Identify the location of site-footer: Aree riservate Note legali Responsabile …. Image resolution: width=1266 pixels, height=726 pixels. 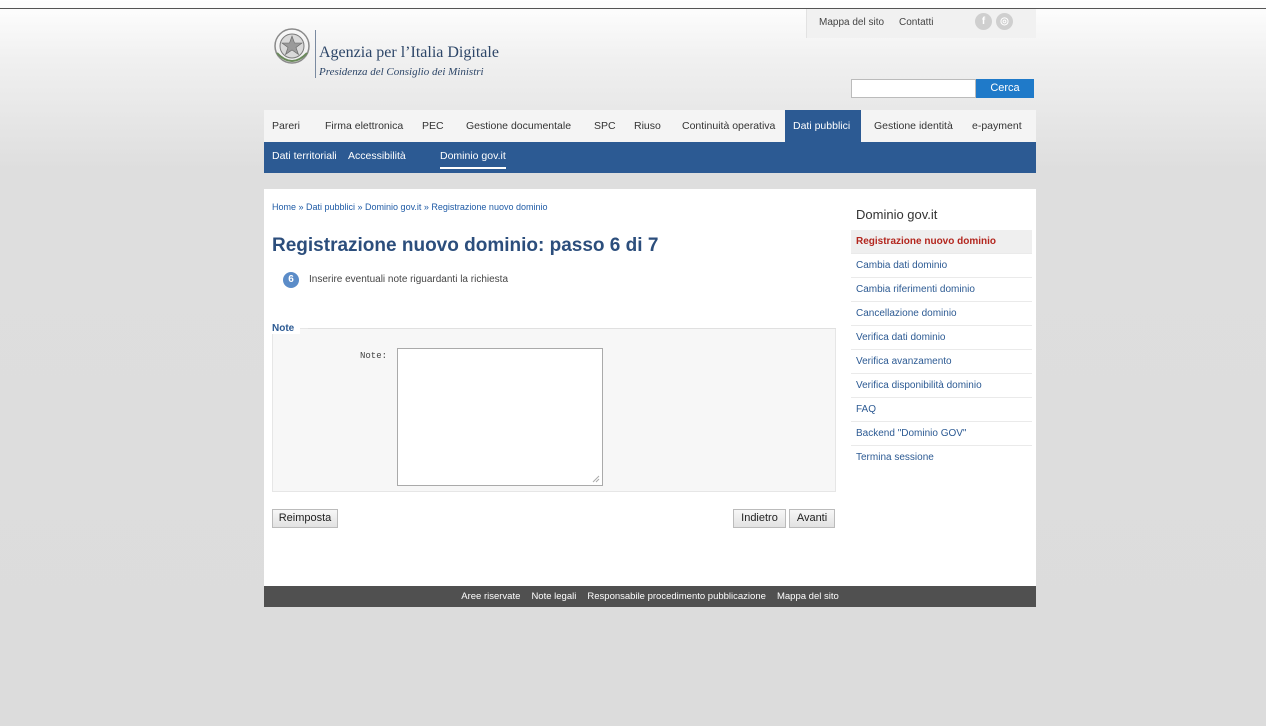
(650, 596).